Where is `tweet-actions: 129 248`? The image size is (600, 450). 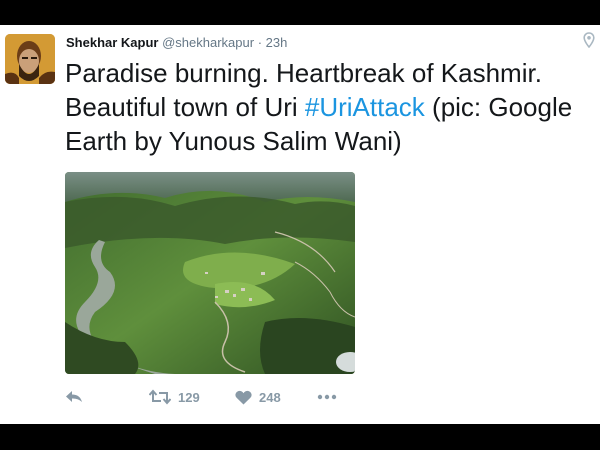 tweet-actions: 129 248 is located at coordinates (215, 397).